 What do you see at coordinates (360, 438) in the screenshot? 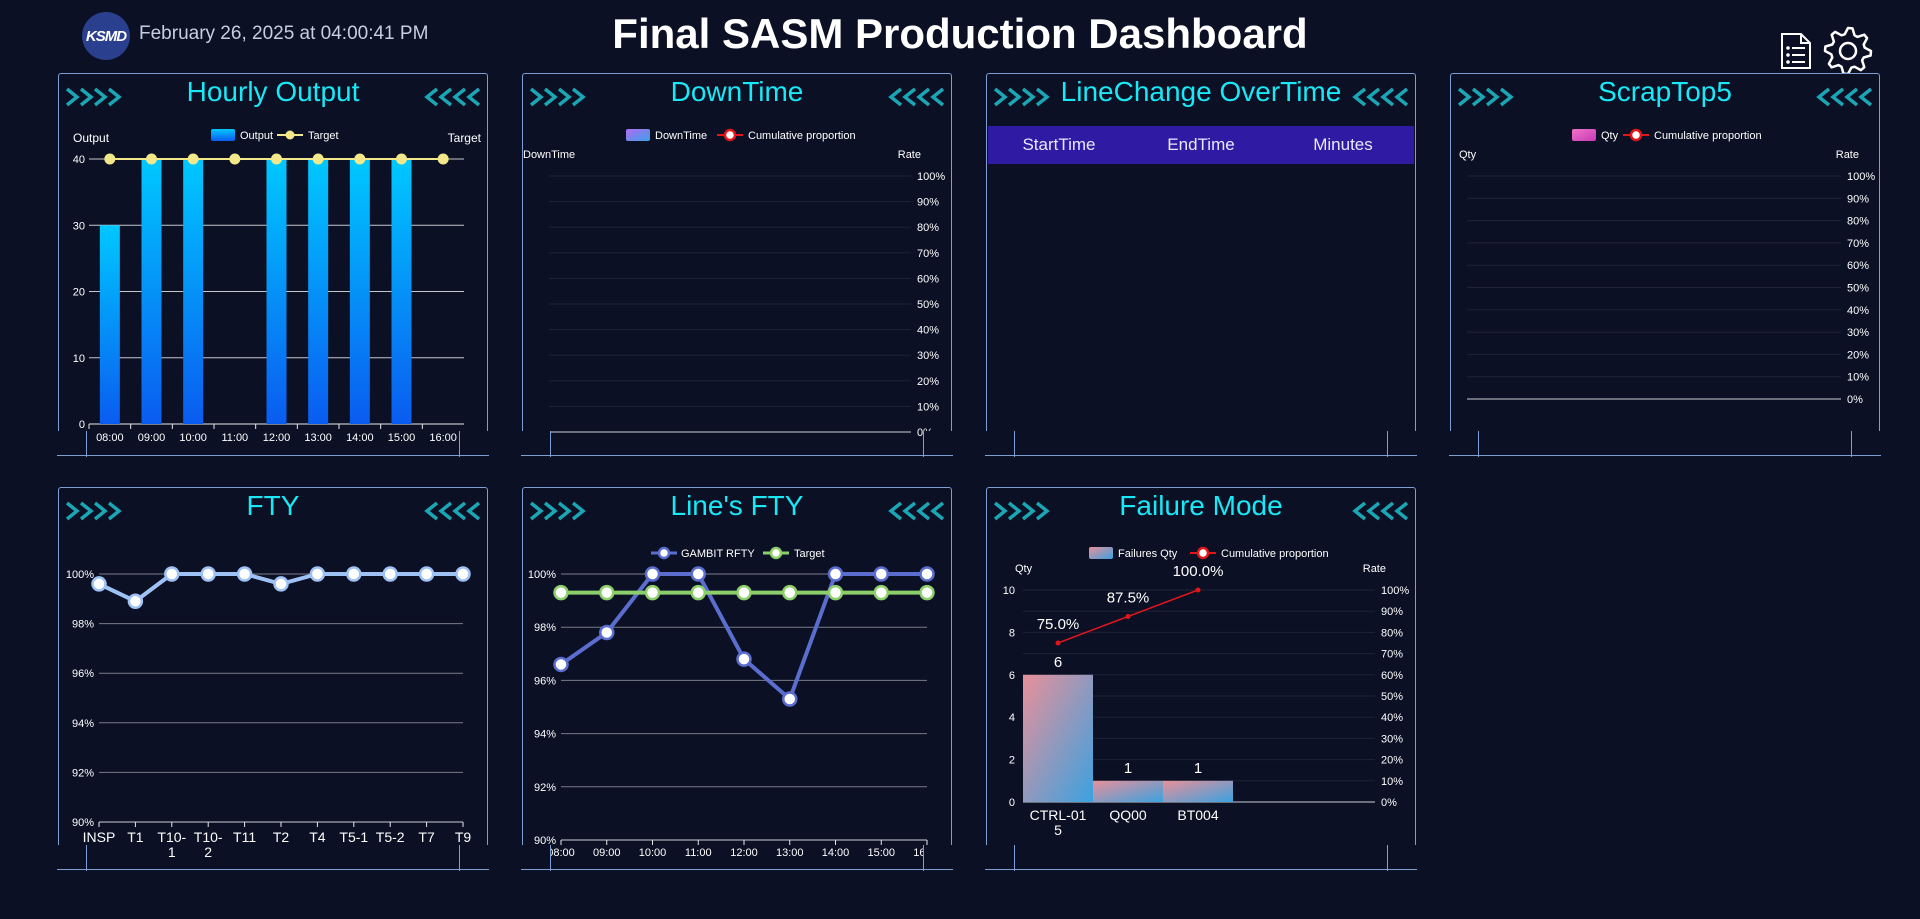
I see `x-tick-label: 14:00` at bounding box center [360, 438].